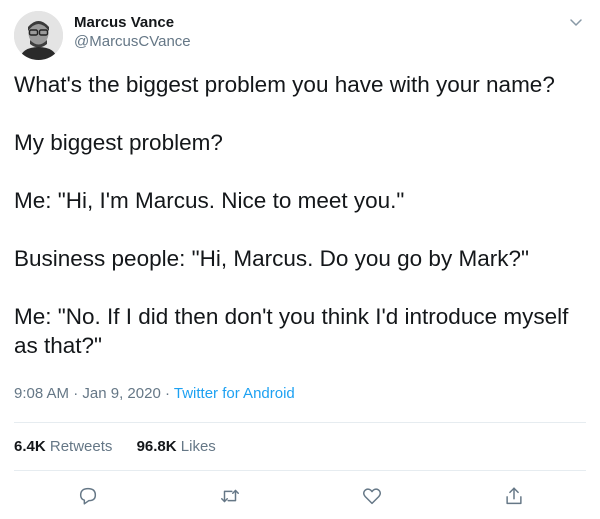  What do you see at coordinates (198, 446) in the screenshot?
I see `likes-label: Likes` at bounding box center [198, 446].